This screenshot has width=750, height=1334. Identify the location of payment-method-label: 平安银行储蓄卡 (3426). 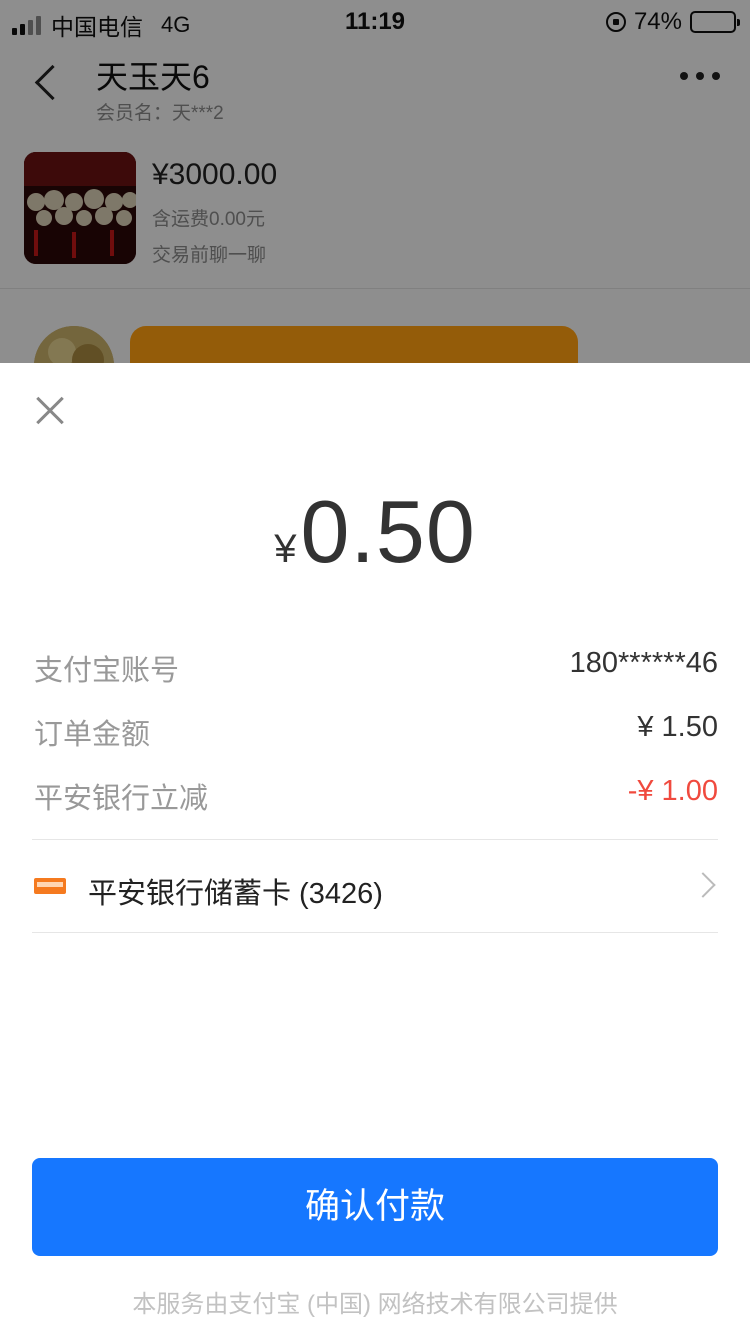
(235, 894).